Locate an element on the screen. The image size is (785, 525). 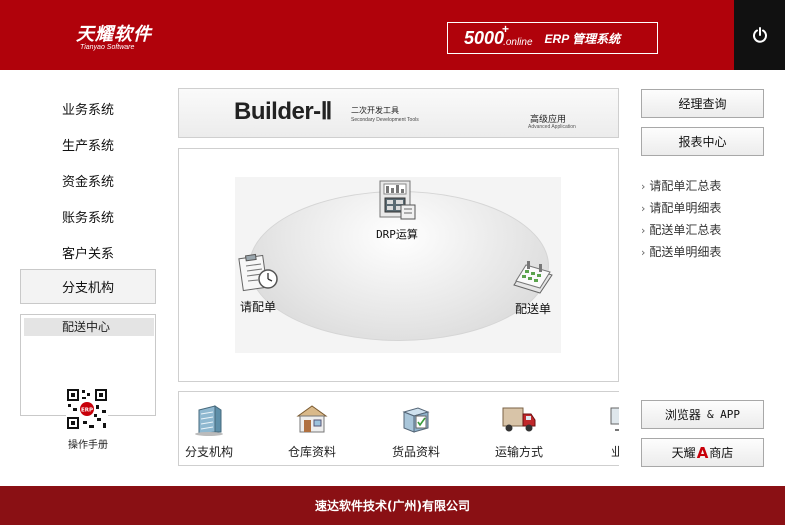
sidebar-item-production: 生产系统 is located at coordinates (88, 144).